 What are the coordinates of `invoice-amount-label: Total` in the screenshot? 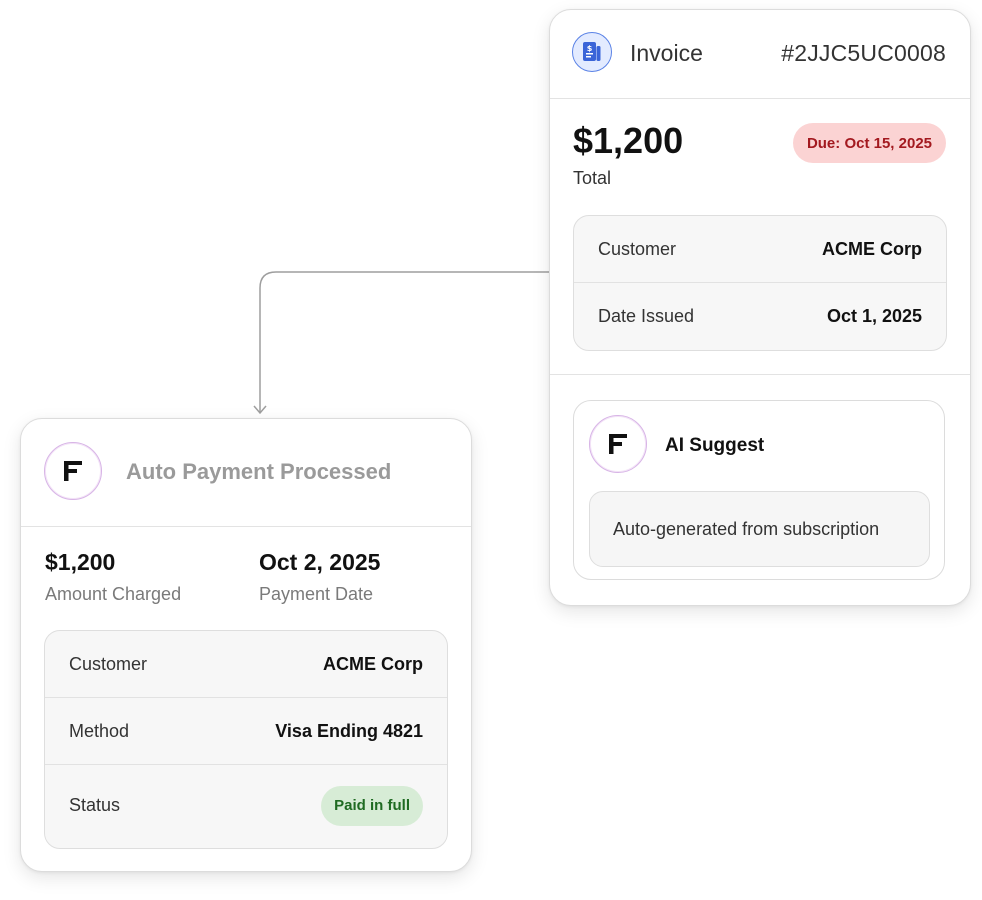 It's located at (592, 178).